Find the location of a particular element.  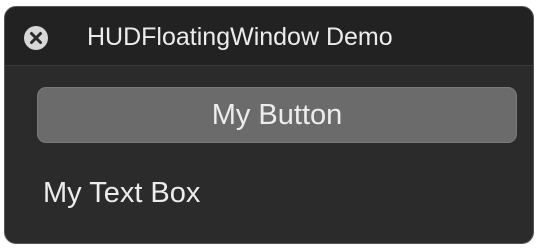

close-button is located at coordinates (36, 38).